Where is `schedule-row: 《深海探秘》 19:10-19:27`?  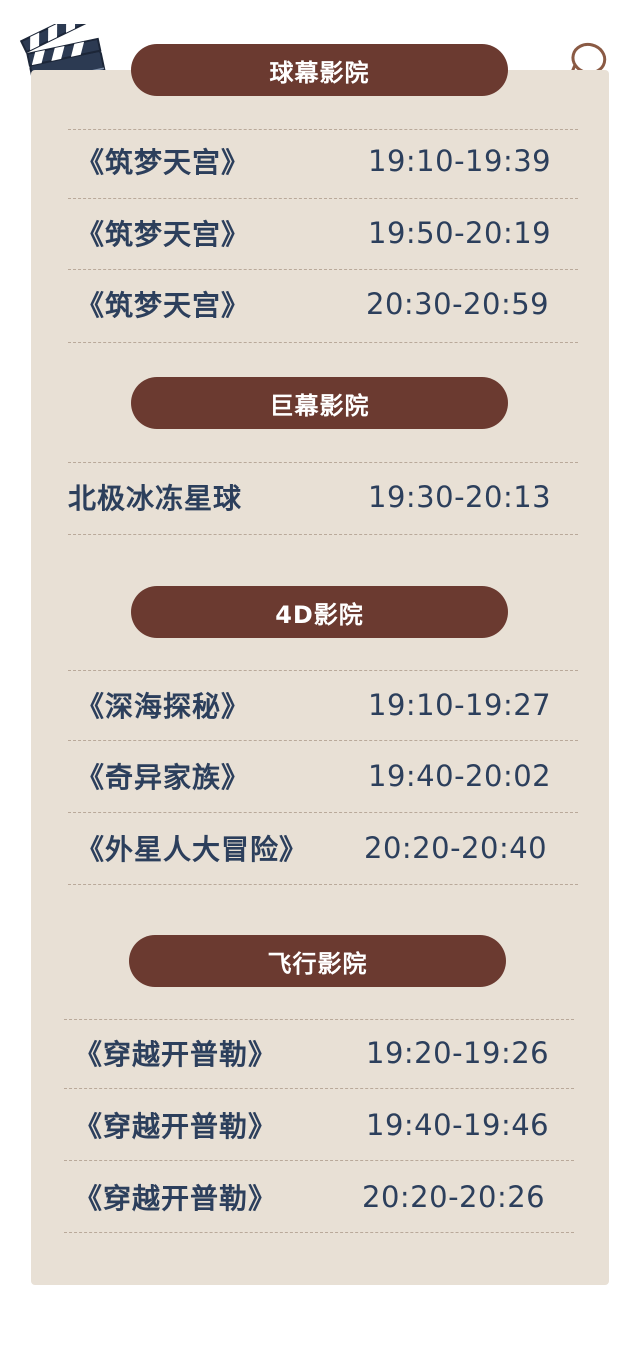 schedule-row: 《深海探秘》 19:10-19:27 is located at coordinates (320, 705).